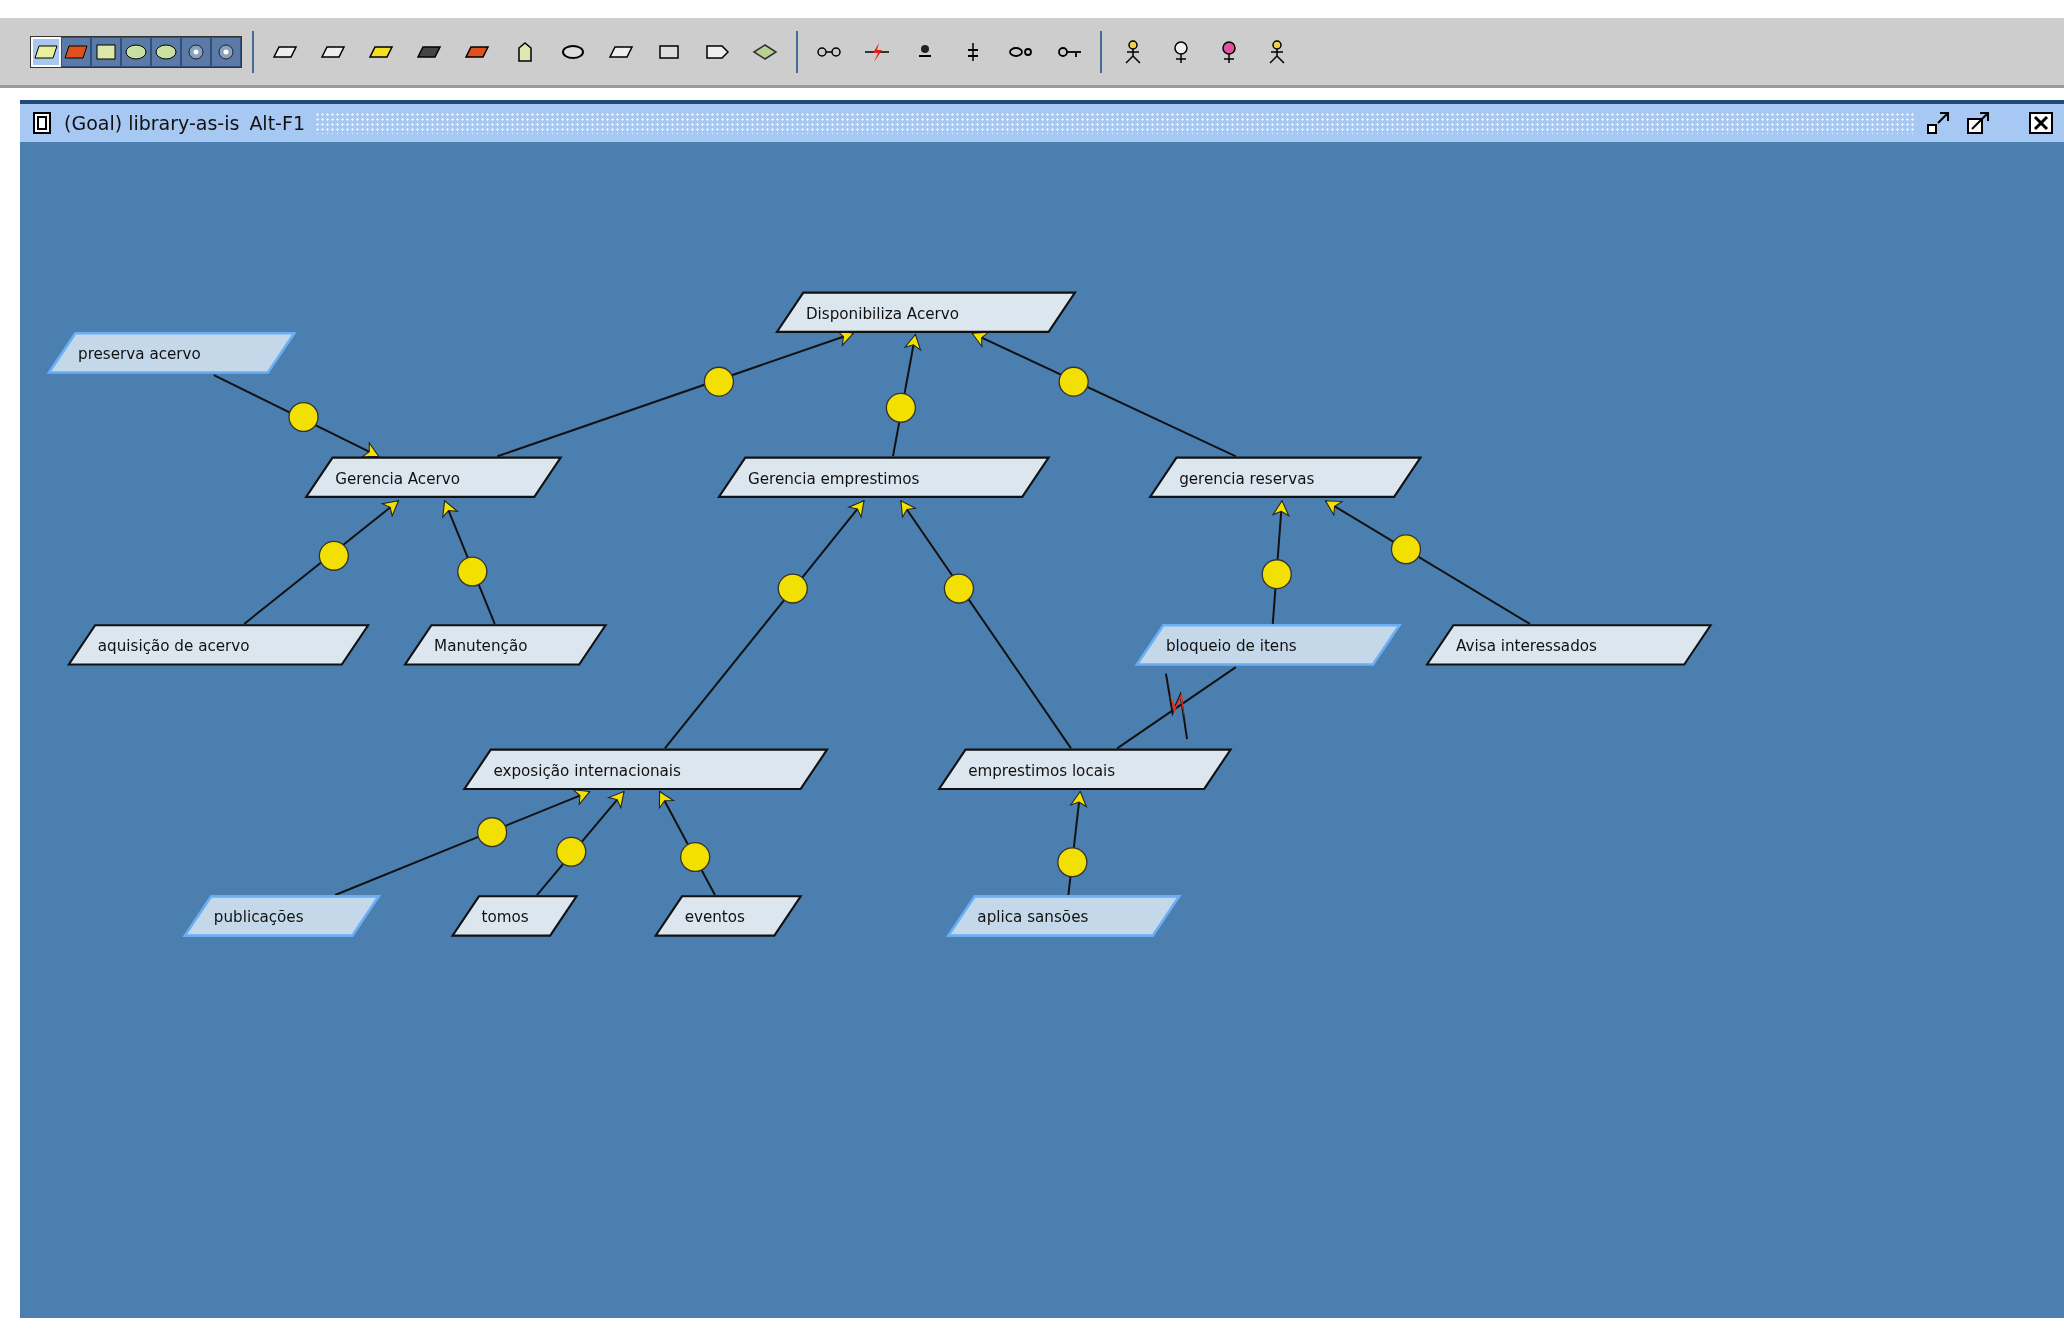 The width and height of the screenshot is (2064, 1332). I want to click on window-title: (Goal) library-as-is, so click(152, 123).